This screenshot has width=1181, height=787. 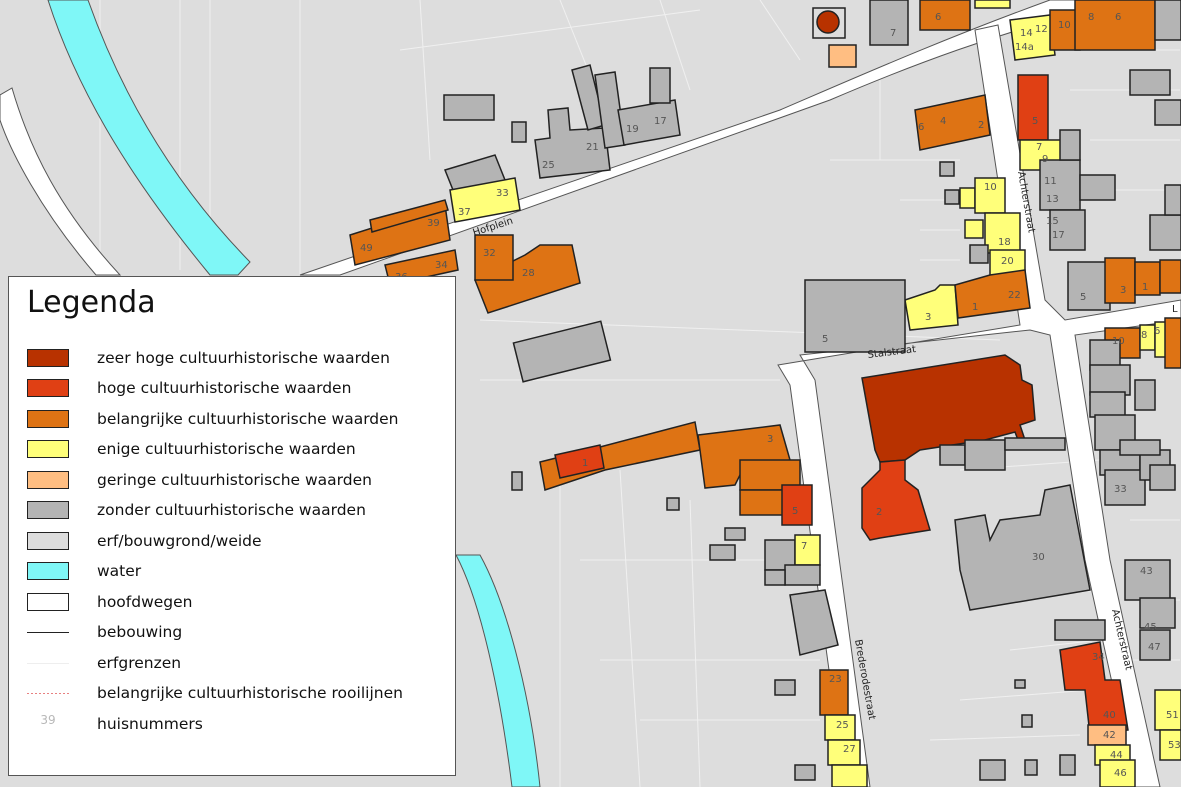 I want to click on legend-label: zeer hoge cultuurhistorische waarden, so click(x=243, y=358).